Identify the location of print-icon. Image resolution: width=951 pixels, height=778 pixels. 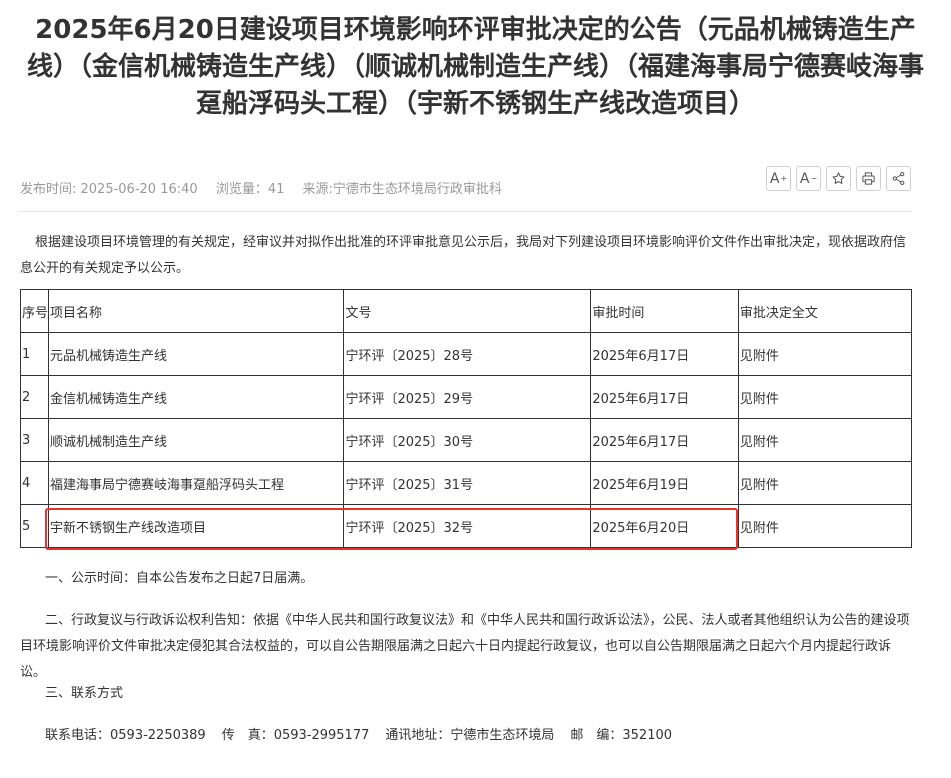
(868, 178).